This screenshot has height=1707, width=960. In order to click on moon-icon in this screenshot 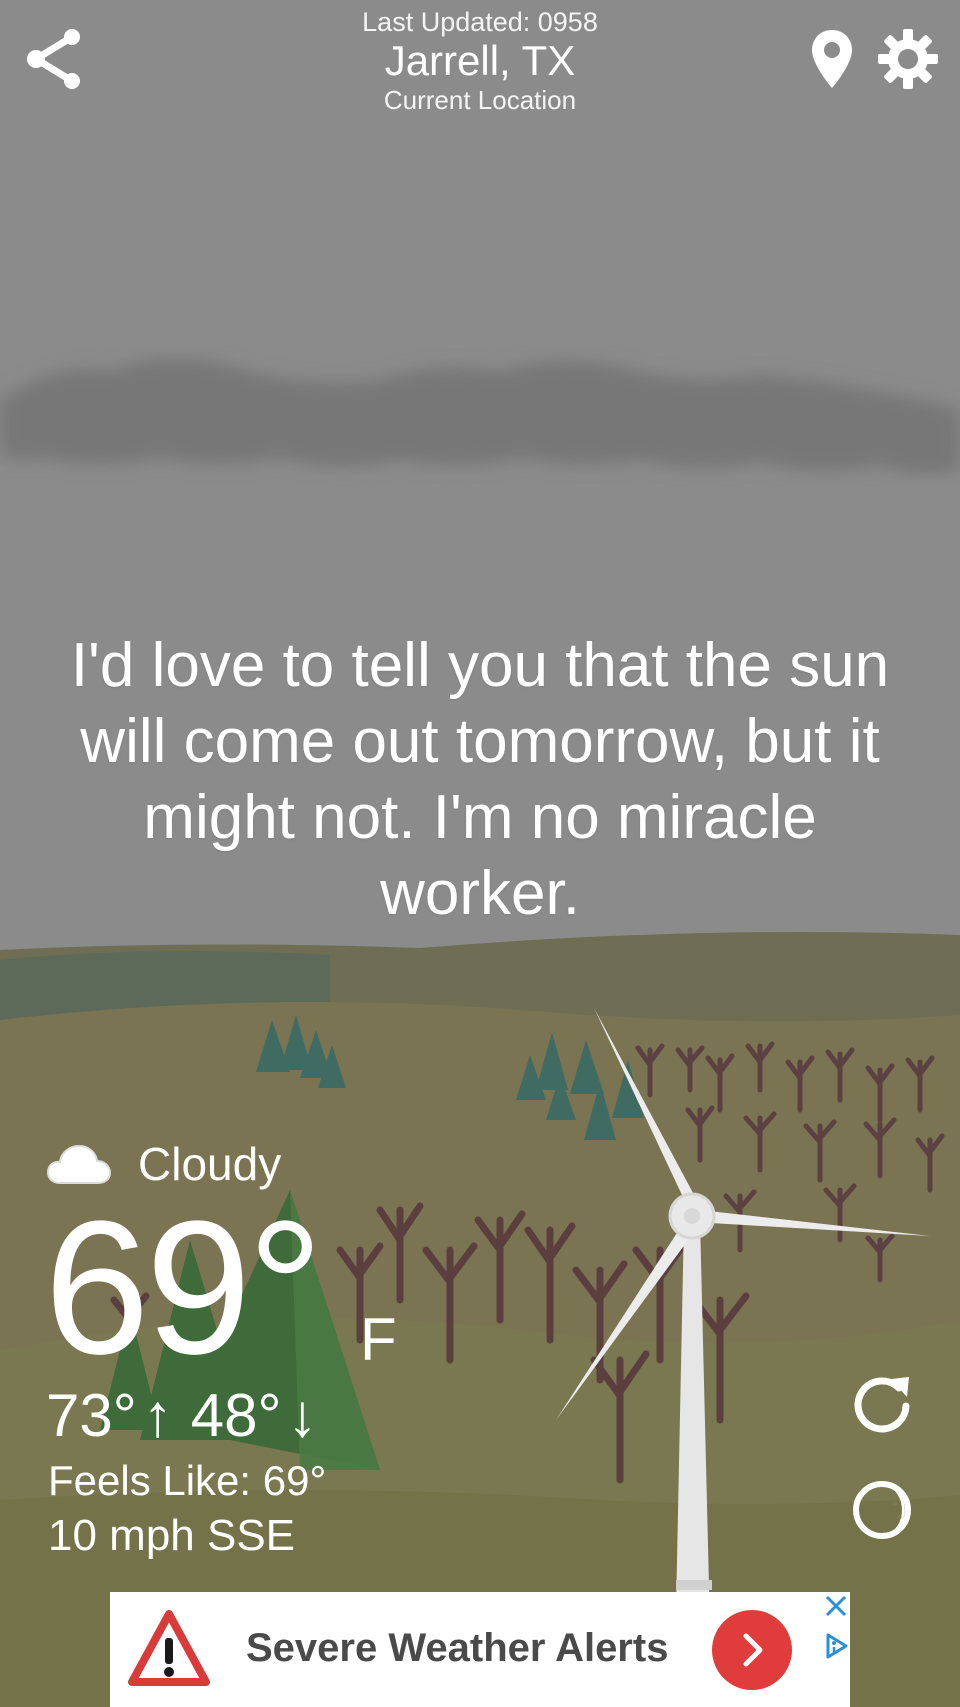, I will do `click(882, 1510)`.